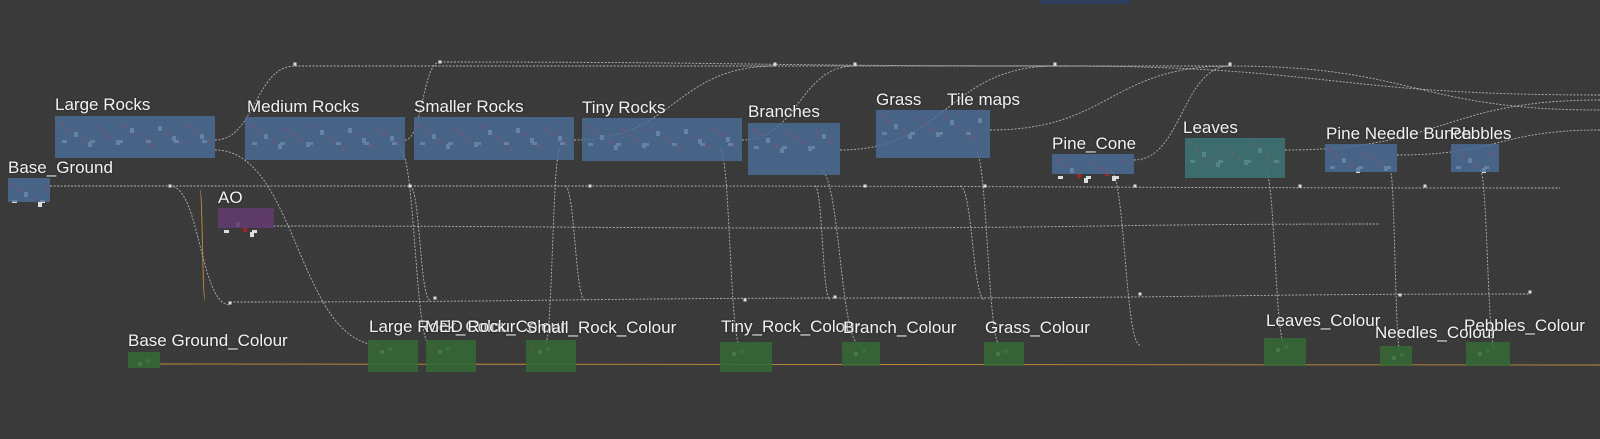 Image resolution: width=1600 pixels, height=439 pixels. Describe the element at coordinates (551, 356) in the screenshot. I see `frame-small-rock-colour` at that location.